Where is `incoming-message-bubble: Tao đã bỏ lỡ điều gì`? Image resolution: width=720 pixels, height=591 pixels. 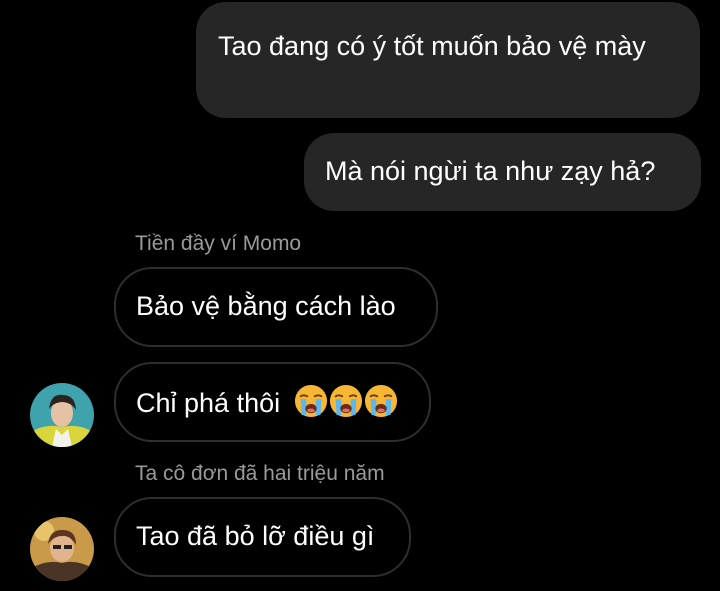 incoming-message-bubble: Tao đã bỏ lỡ điều gì is located at coordinates (262, 537).